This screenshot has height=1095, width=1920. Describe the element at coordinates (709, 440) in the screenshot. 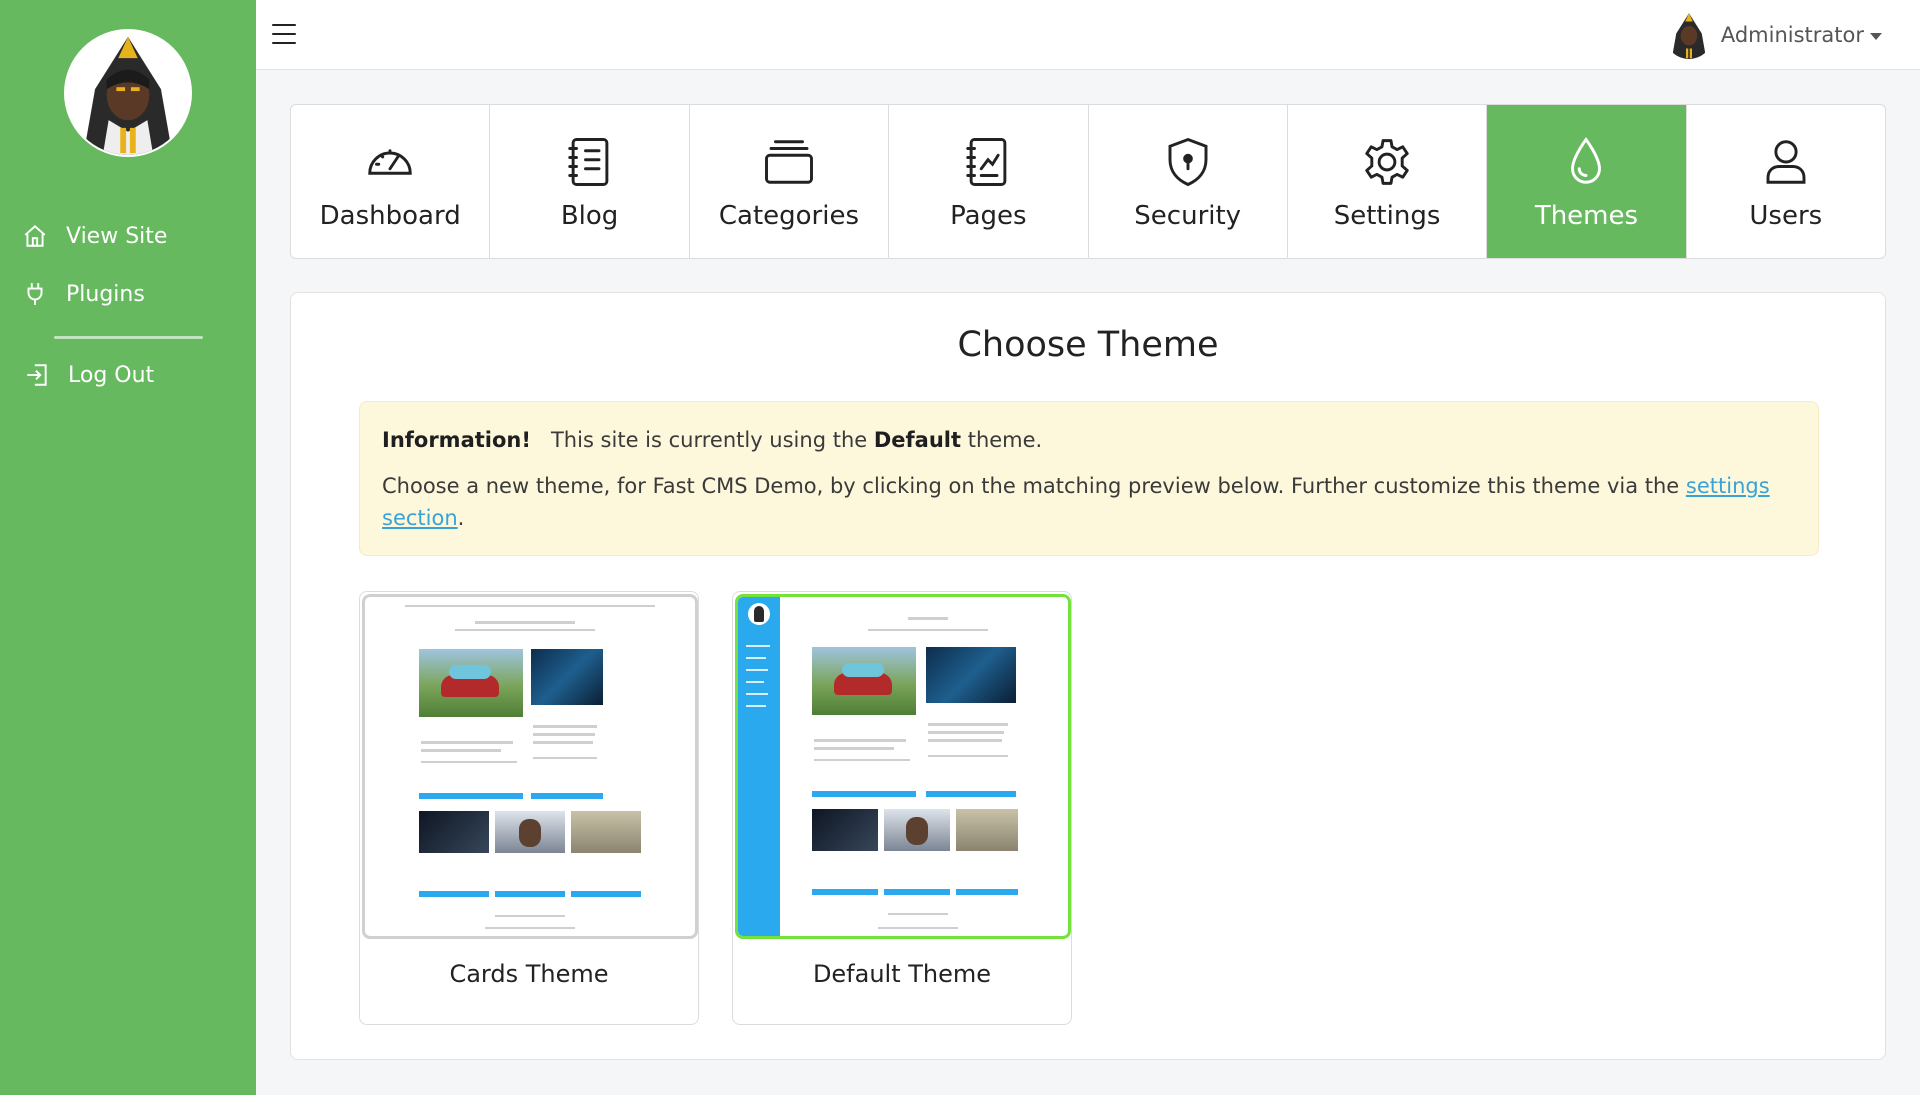

I see `alert-text: This site is currently using the` at that location.